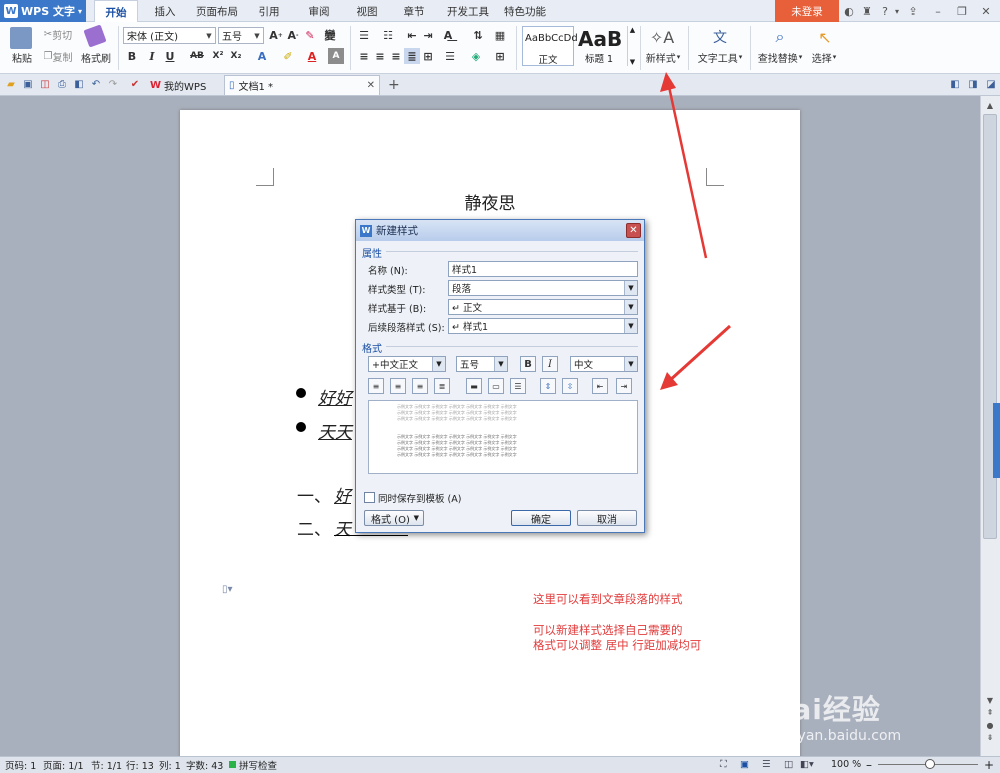  Describe the element at coordinates (420, 386) in the screenshot. I see `align-right-icon: ≡` at that location.